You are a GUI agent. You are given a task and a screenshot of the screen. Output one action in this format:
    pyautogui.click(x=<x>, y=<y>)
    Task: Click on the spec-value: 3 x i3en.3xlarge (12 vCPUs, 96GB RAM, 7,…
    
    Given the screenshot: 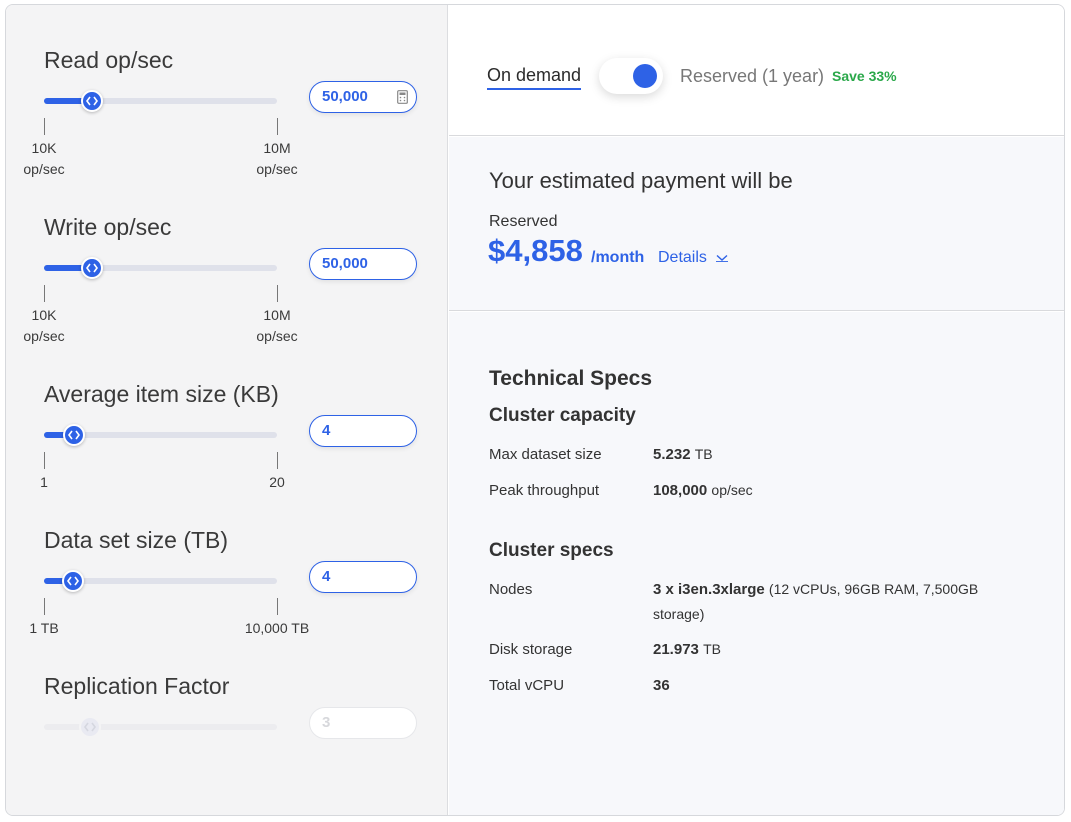 What is the action you would take?
    pyautogui.click(x=816, y=601)
    